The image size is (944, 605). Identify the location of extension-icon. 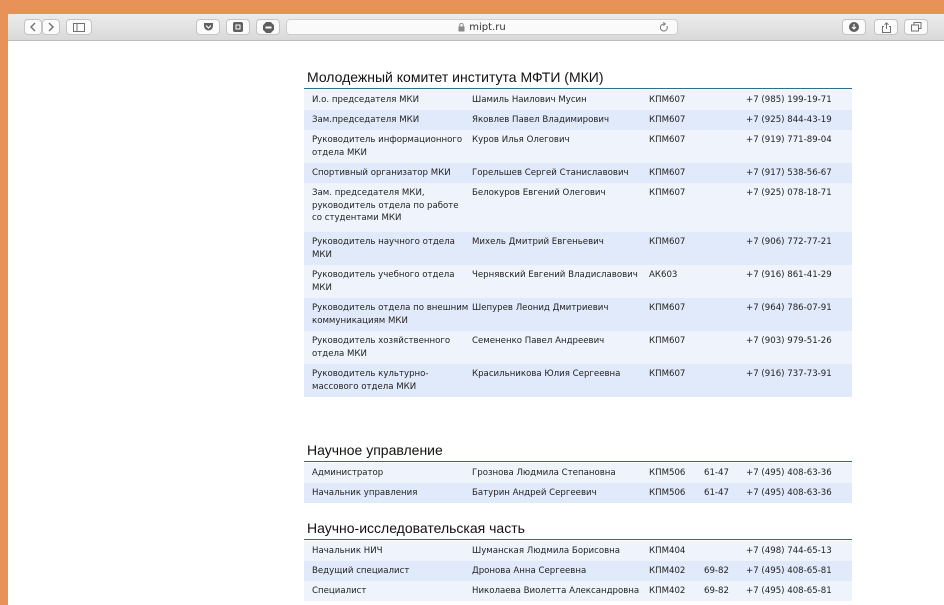
(238, 27).